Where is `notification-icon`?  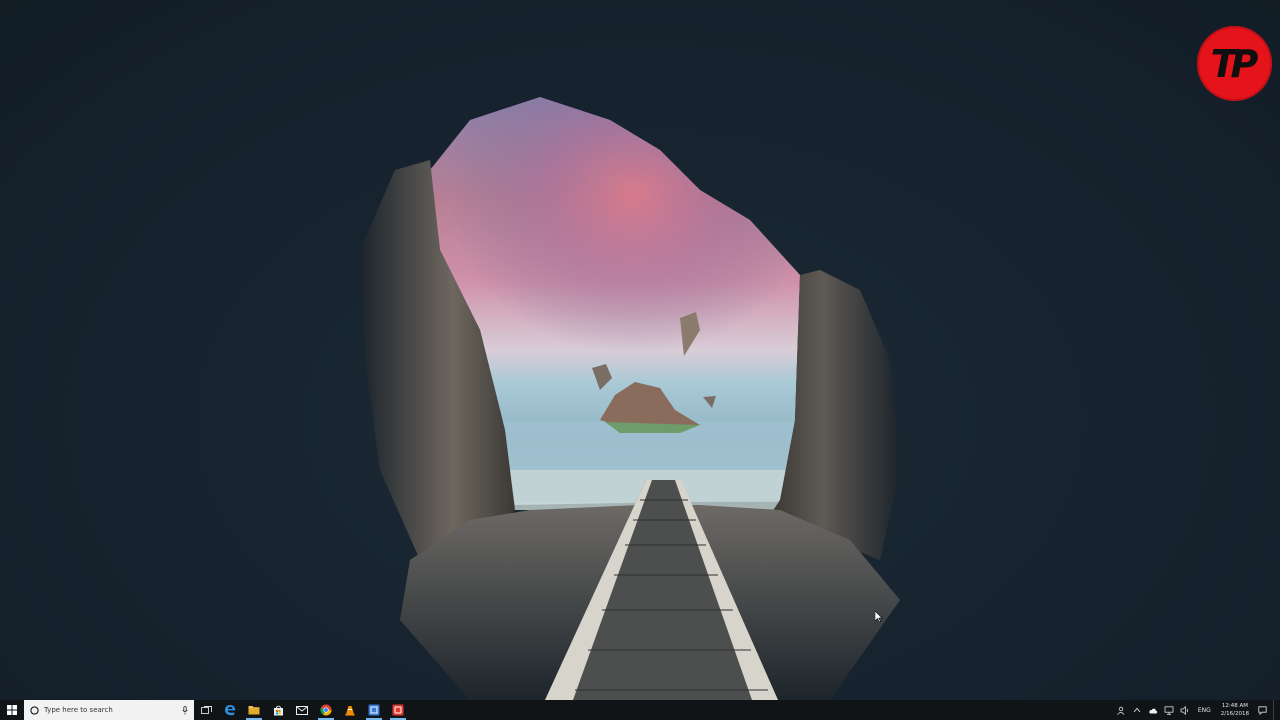 notification-icon is located at coordinates (1262, 710).